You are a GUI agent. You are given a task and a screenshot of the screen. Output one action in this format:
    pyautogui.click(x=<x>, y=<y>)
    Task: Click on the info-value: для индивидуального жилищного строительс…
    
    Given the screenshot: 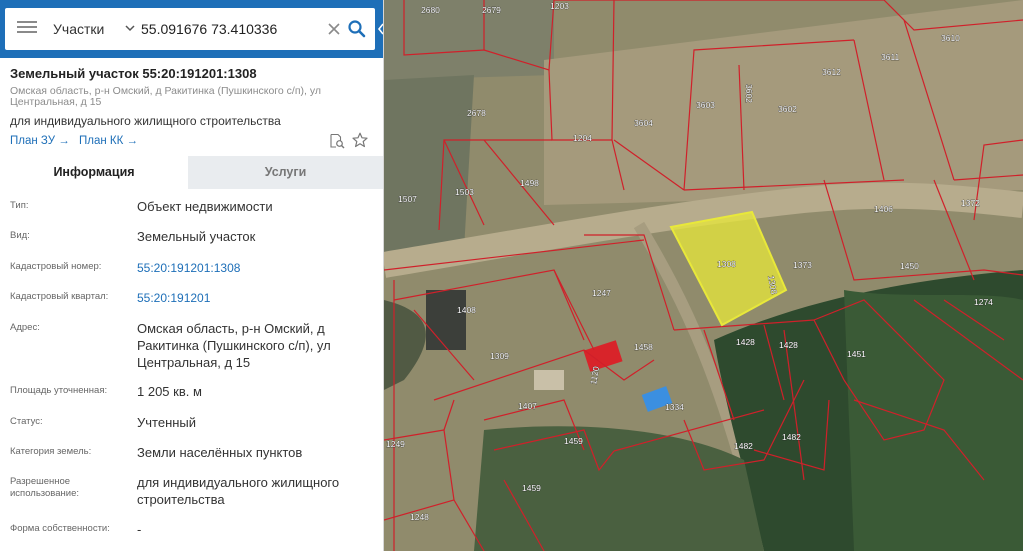 What is the action you would take?
    pyautogui.click(x=238, y=491)
    